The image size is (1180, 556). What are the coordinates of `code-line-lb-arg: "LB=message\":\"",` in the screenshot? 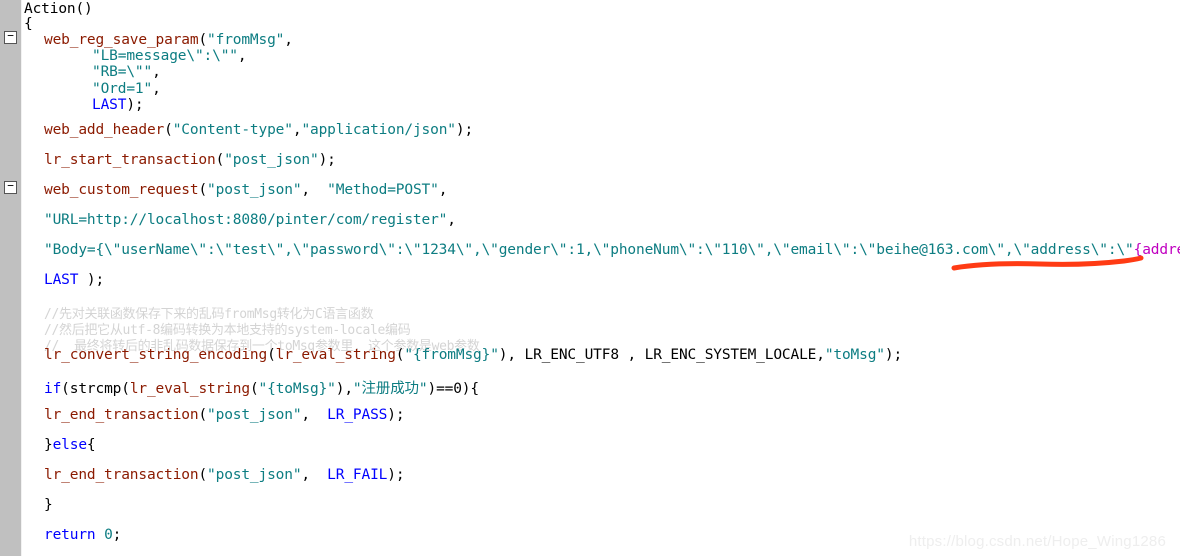 It's located at (169, 56).